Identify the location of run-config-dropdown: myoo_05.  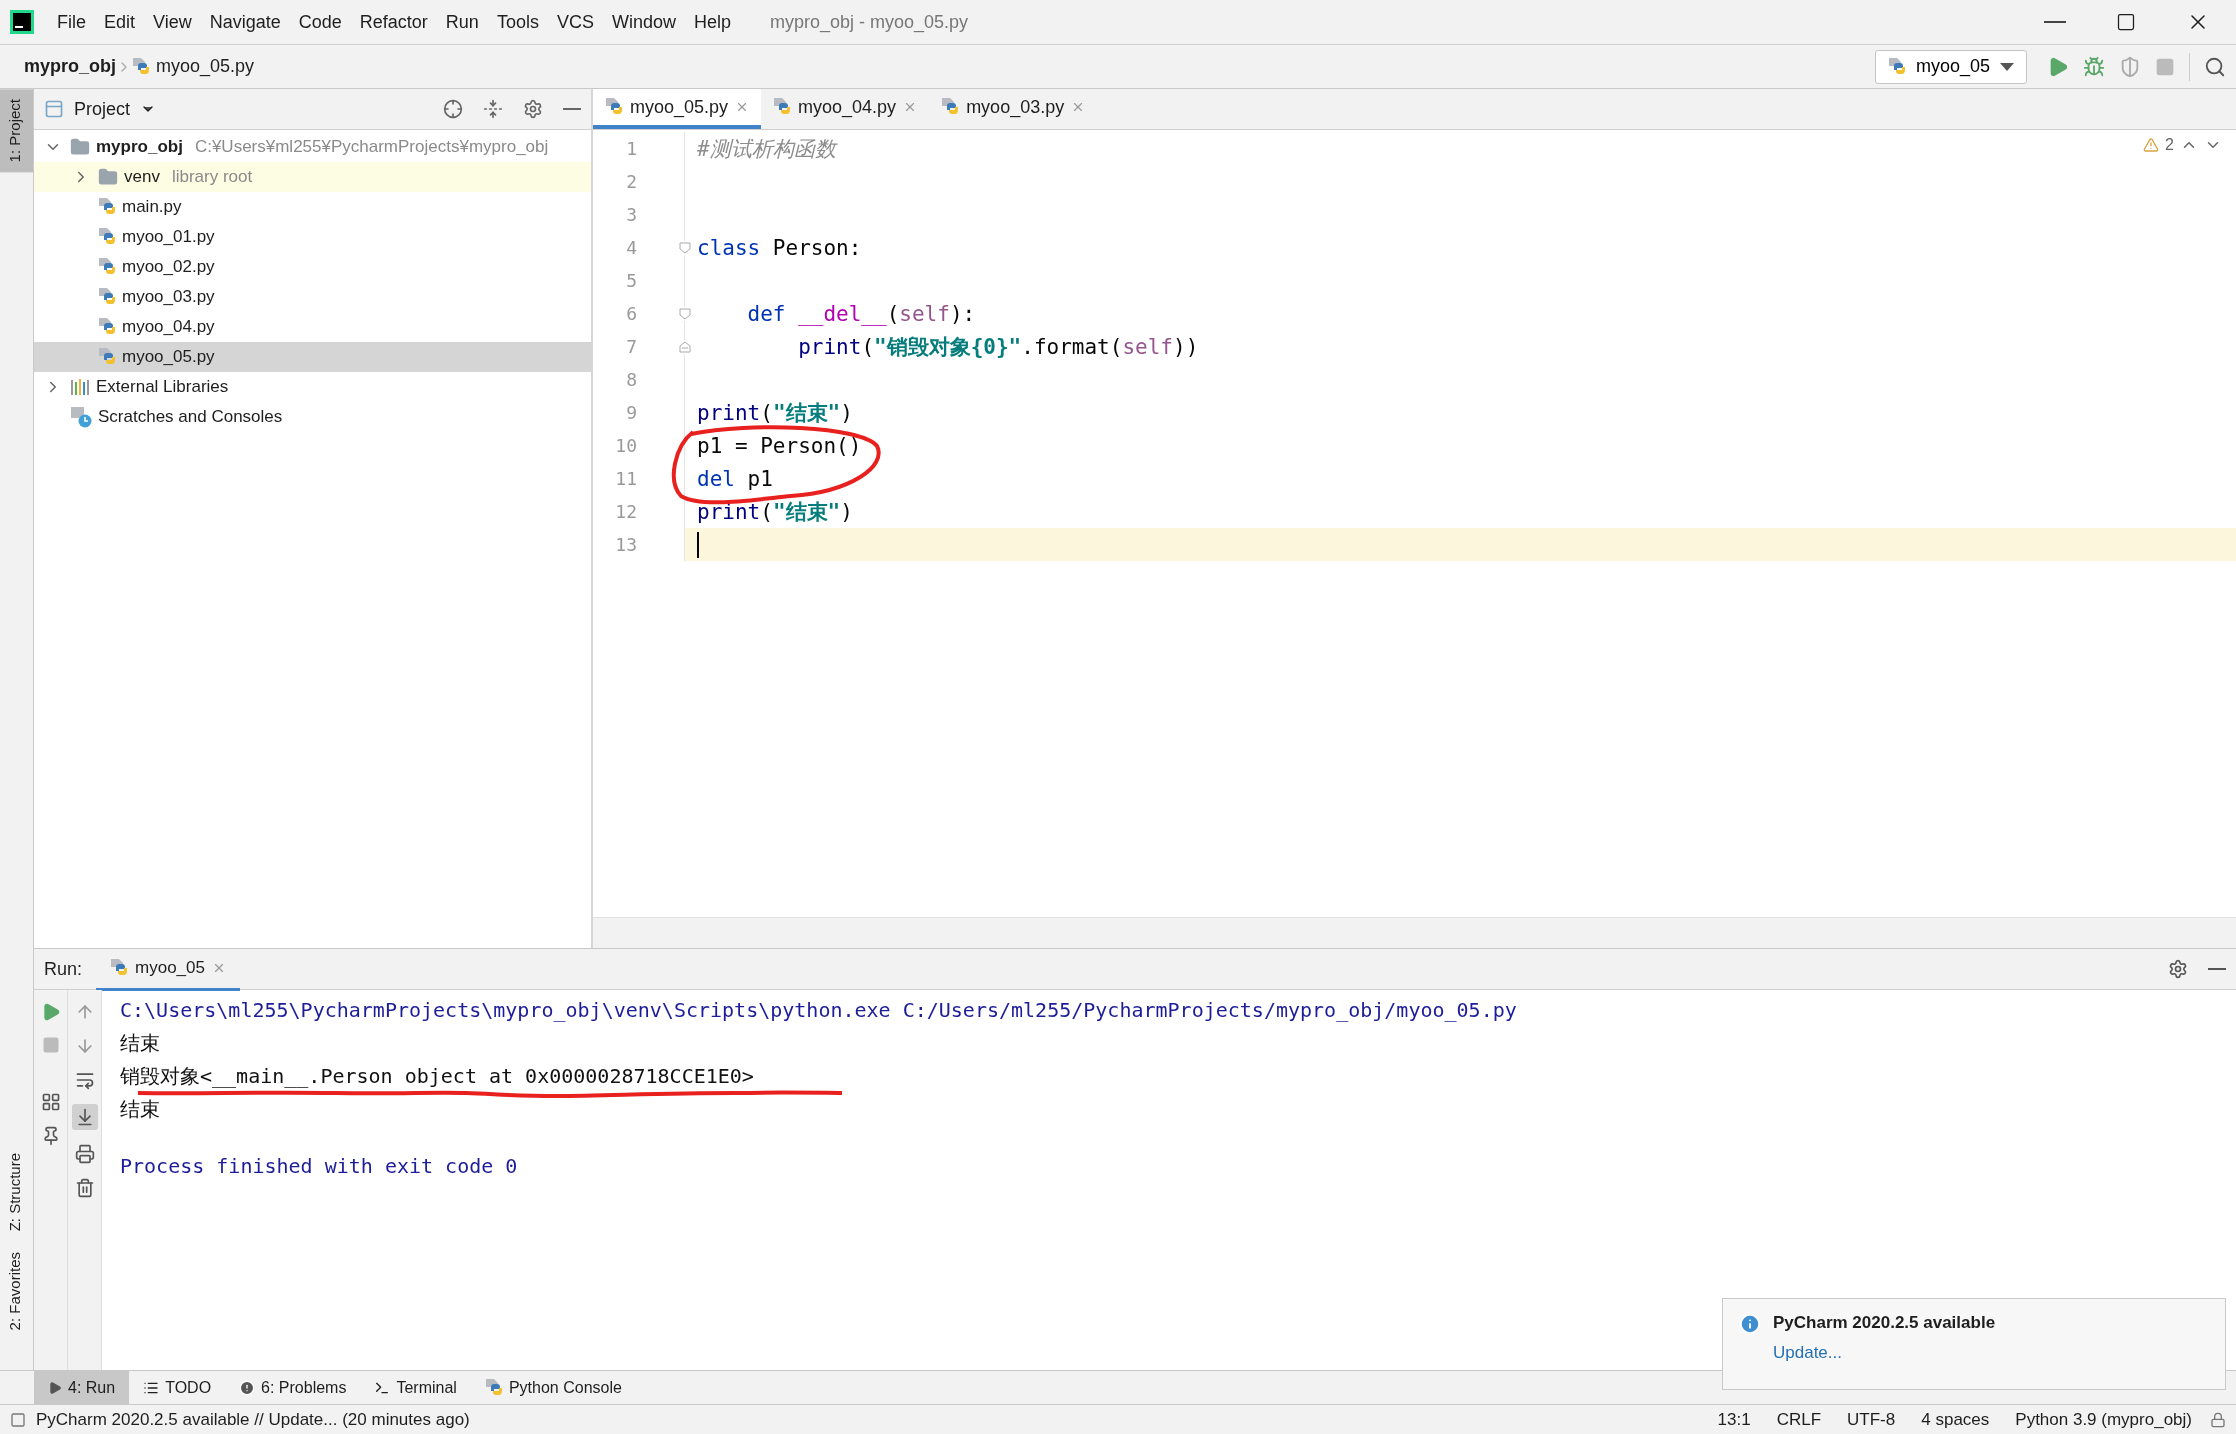
(1950, 66).